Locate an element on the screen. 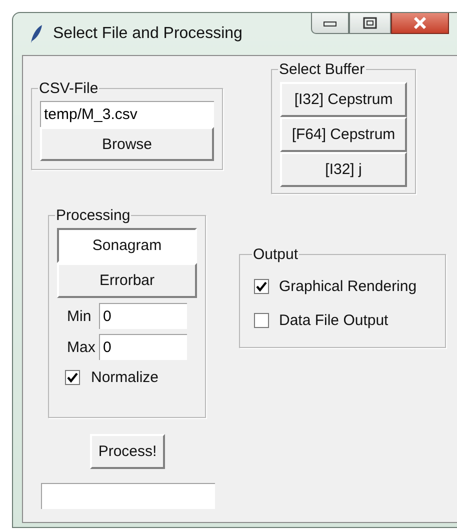  minimize-button is located at coordinates (330, 23).